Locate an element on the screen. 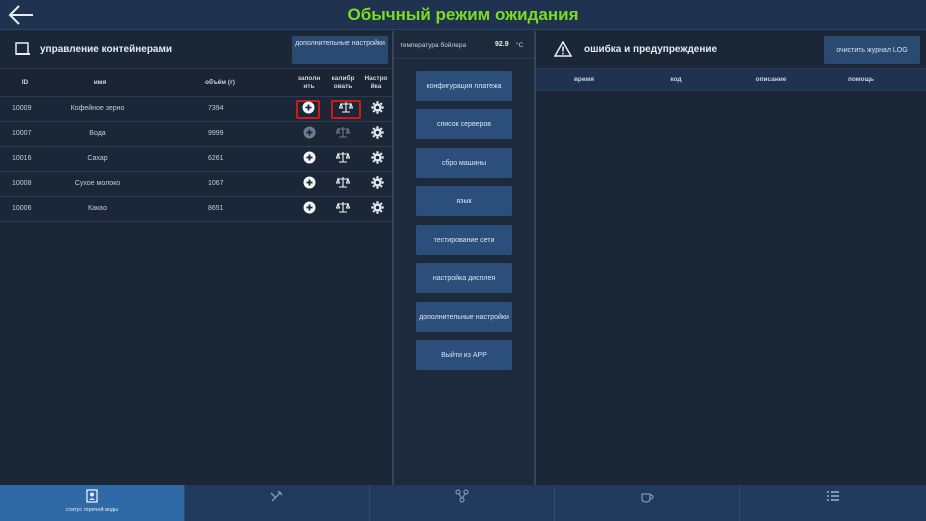 Image resolution: width=926 pixels, height=521 pixels. language-button: язык is located at coordinates (464, 201).